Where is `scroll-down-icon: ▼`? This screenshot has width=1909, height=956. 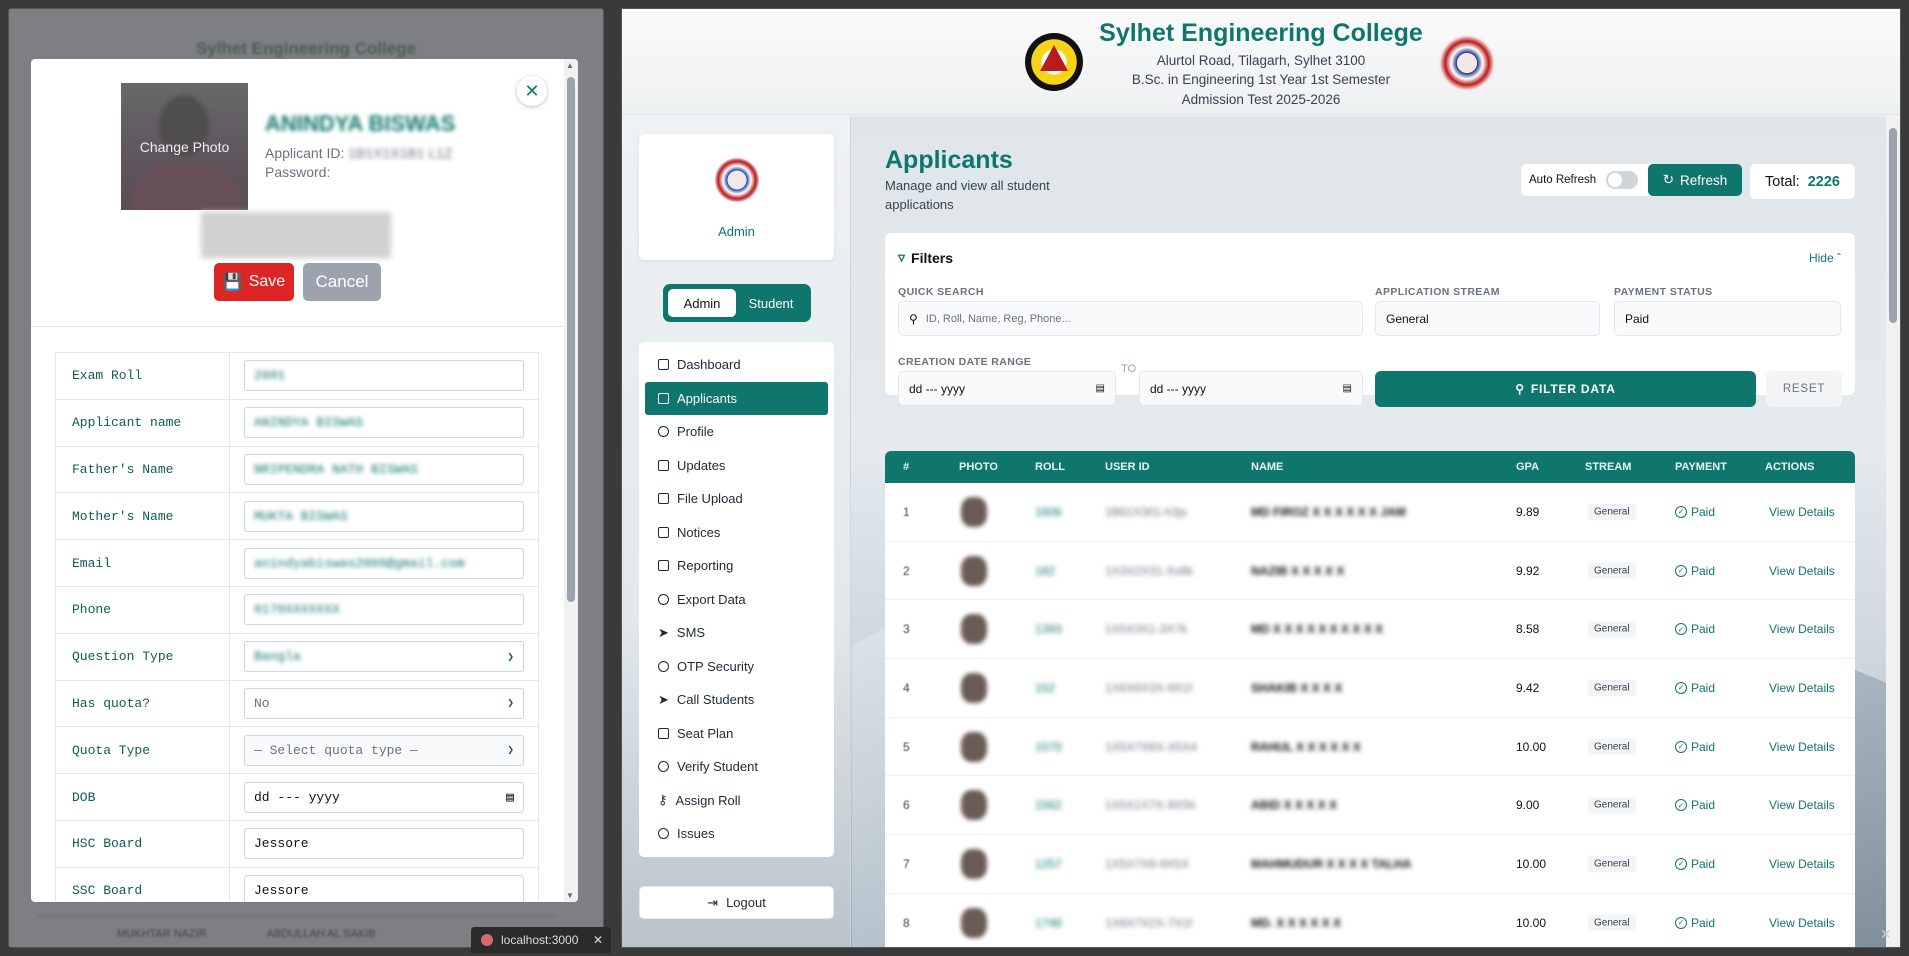 scroll-down-icon: ▼ is located at coordinates (570, 895).